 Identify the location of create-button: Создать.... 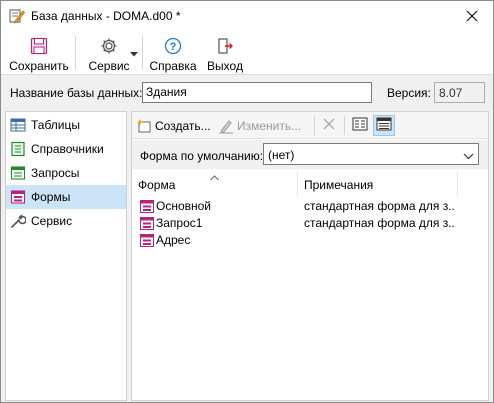
(173, 126).